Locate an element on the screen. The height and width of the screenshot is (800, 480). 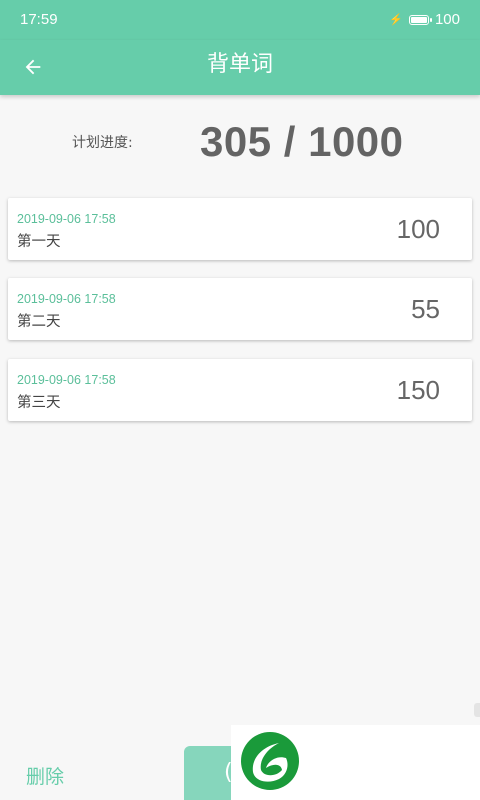
scroll-indicator is located at coordinates (477, 710).